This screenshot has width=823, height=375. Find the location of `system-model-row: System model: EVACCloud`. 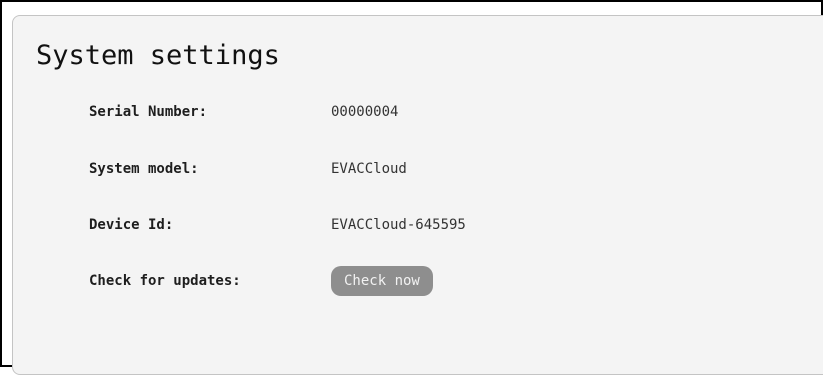

system-model-row: System model: EVACCloud is located at coordinates (248, 169).